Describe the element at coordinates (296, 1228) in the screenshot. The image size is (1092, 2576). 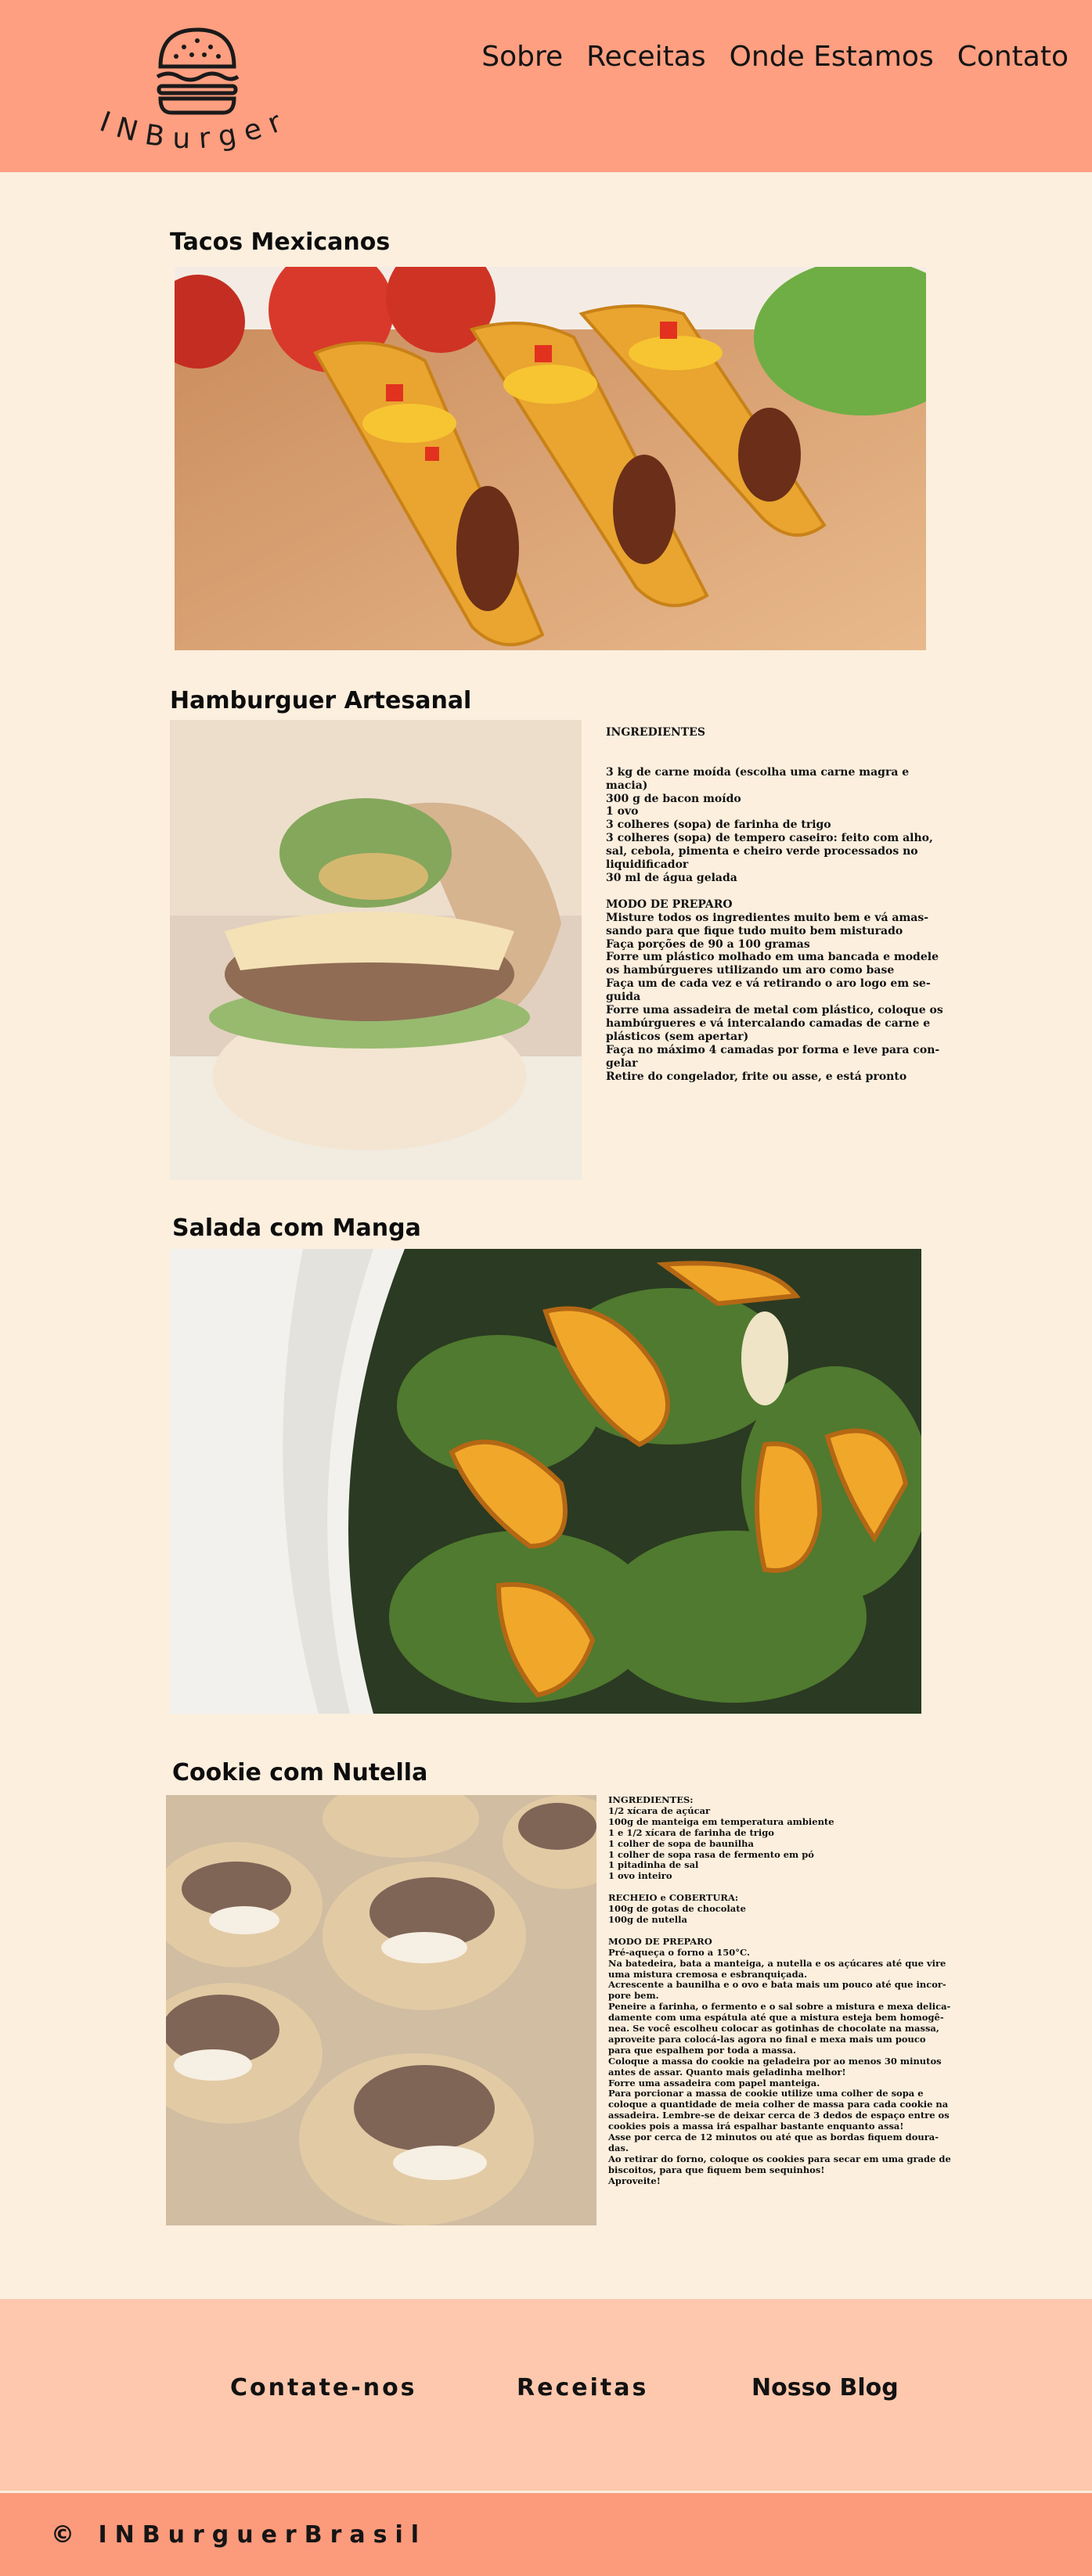
I see `salada-title: Salada com Manga` at that location.